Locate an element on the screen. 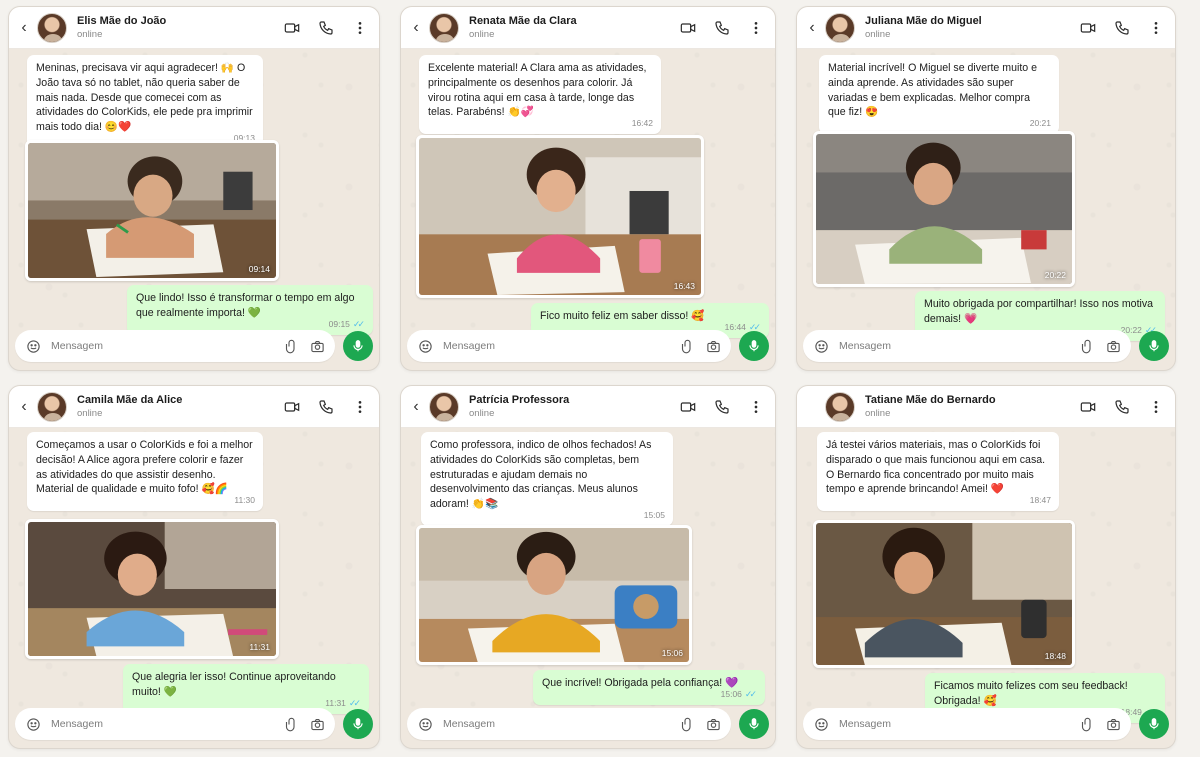 The width and height of the screenshot is (1200, 757). contact-status: online is located at coordinates (482, 34).